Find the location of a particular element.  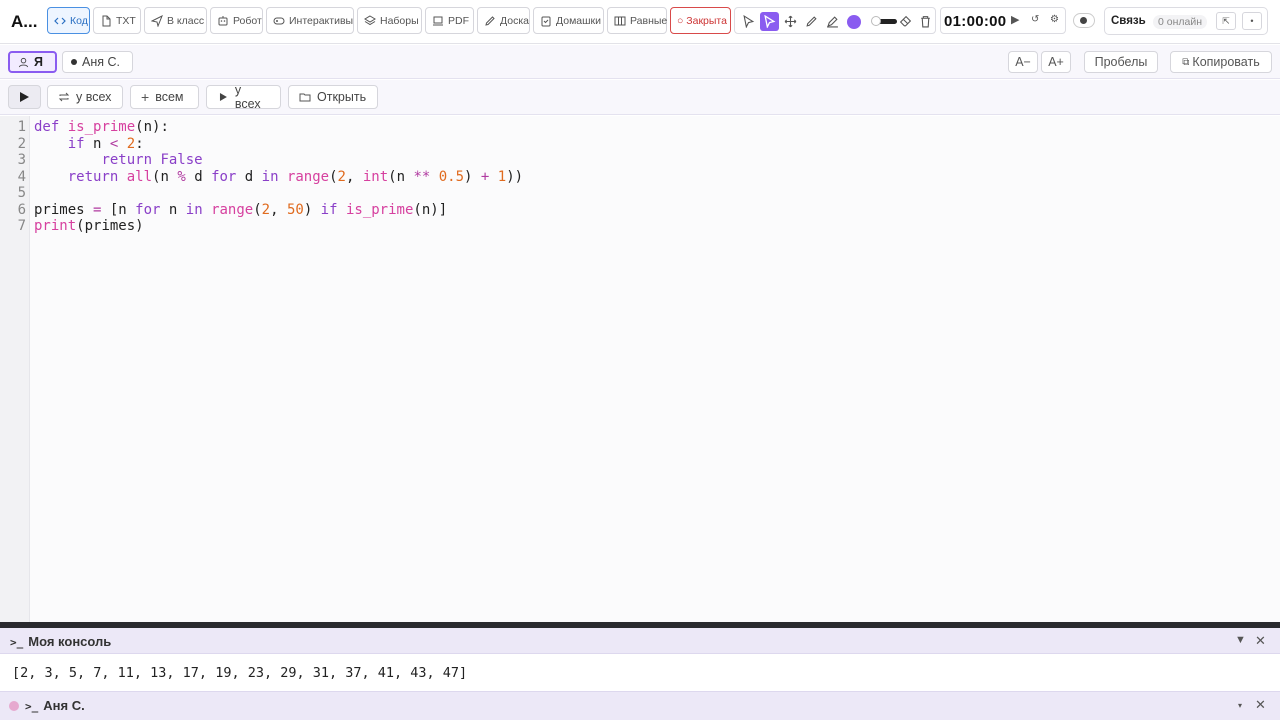

add-all-label: всем is located at coordinates (169, 97).